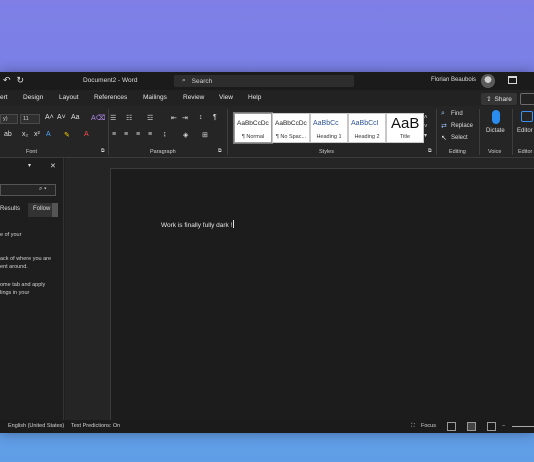 Image resolution: width=534 pixels, height=462 pixels. I want to click on change-case-icon: Aa, so click(75, 117).